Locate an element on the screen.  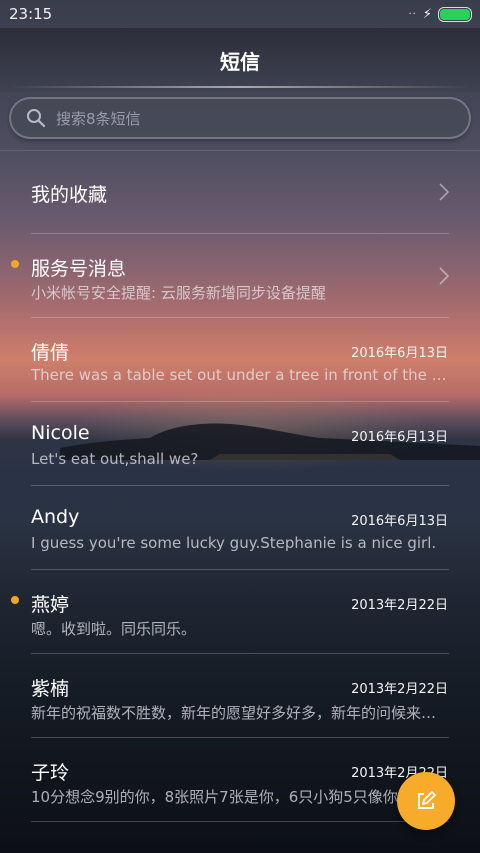
compose-icon is located at coordinates (427, 800).